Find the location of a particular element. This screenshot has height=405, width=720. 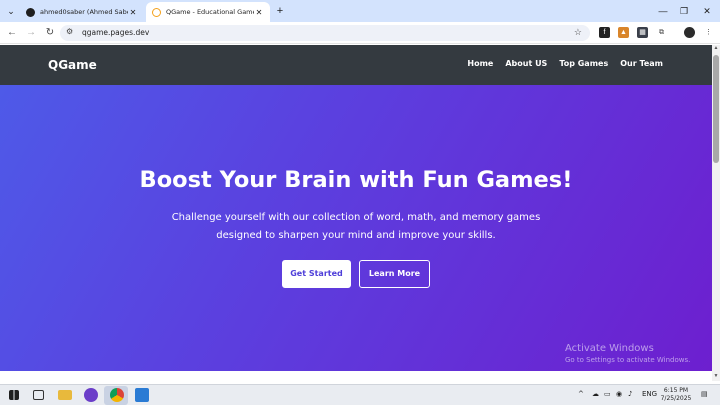

nav-link-about: About US is located at coordinates (526, 63).